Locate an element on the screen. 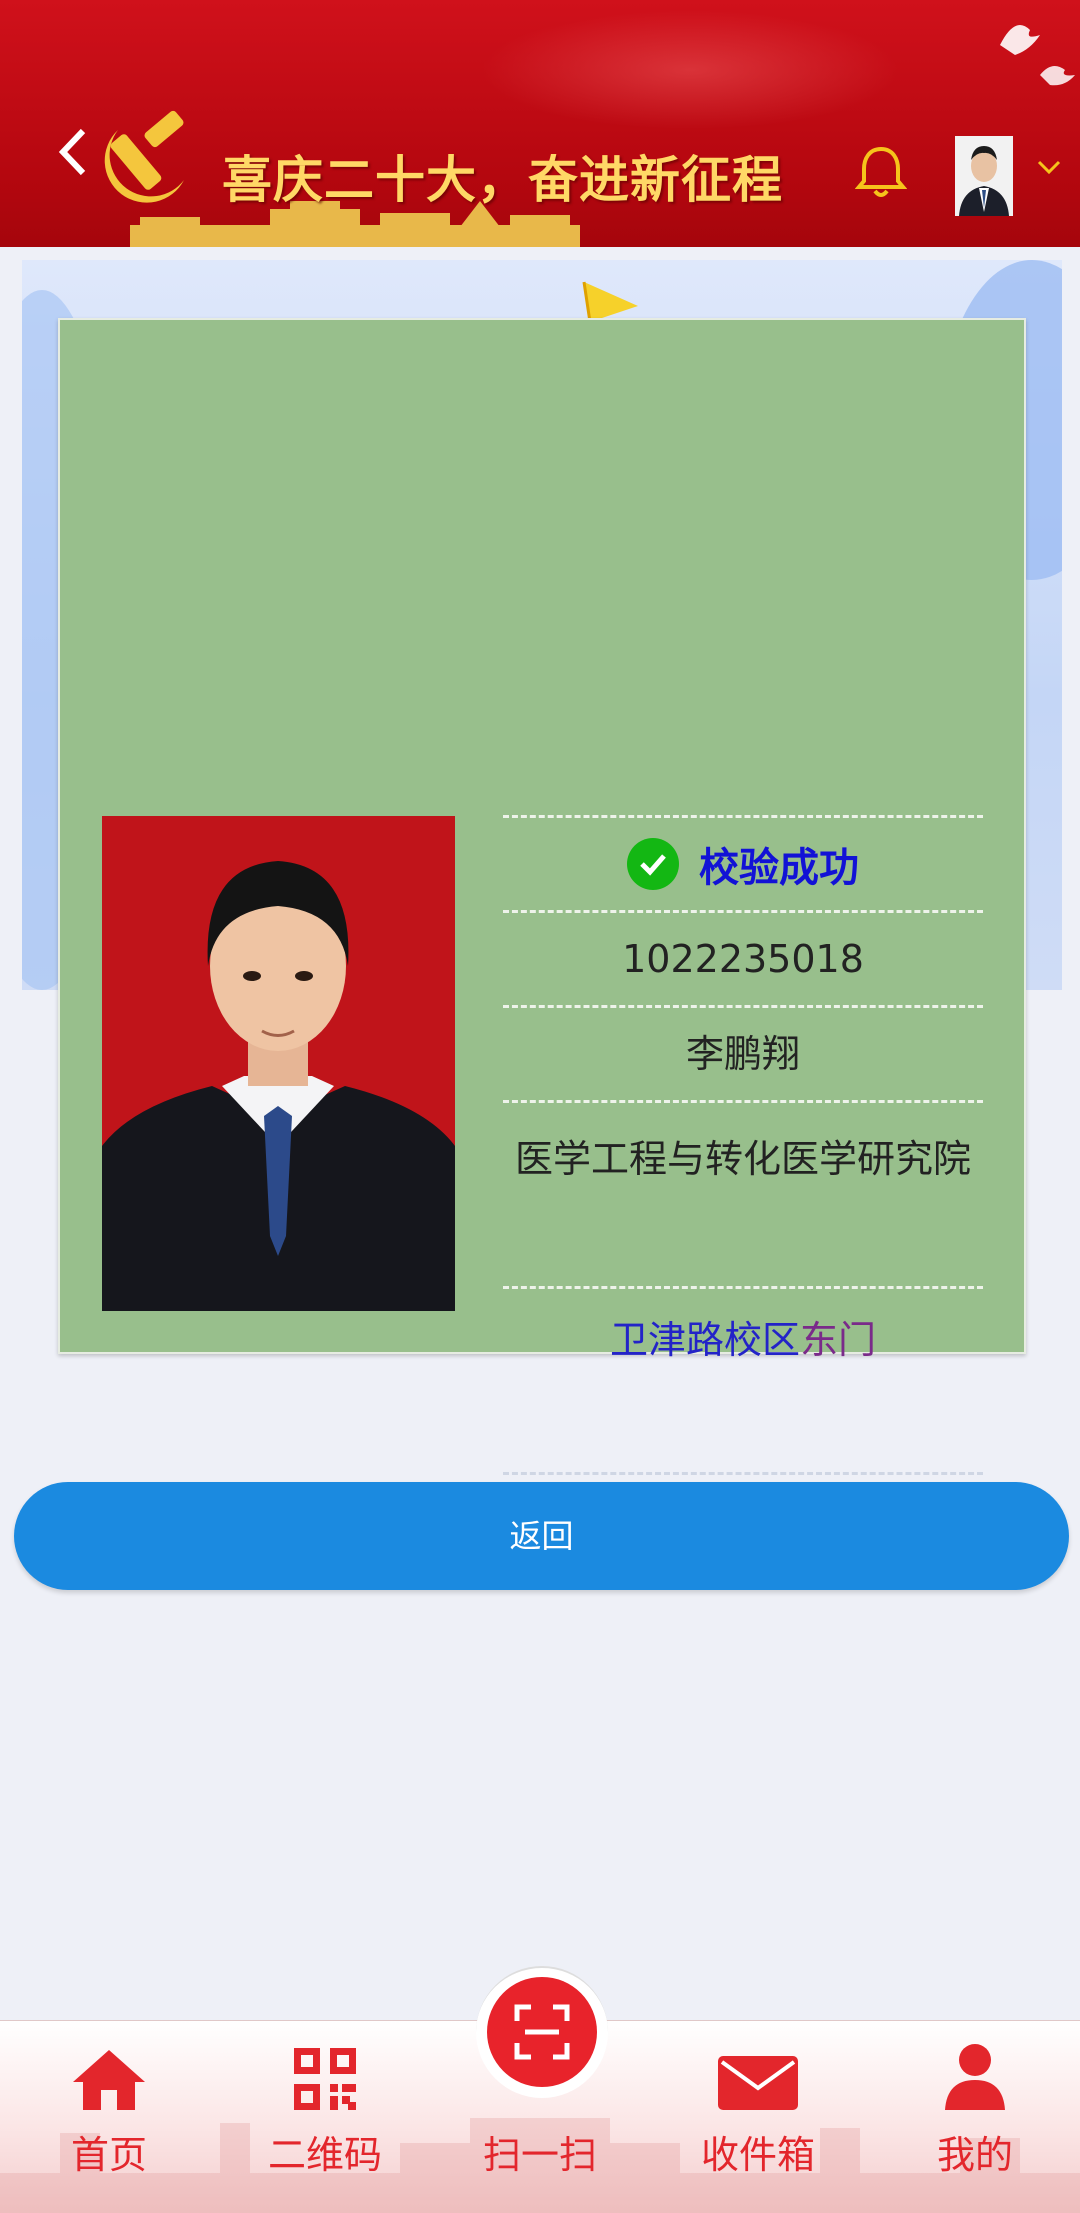 This screenshot has width=1080, height=2213. back-icon is located at coordinates (72, 152).